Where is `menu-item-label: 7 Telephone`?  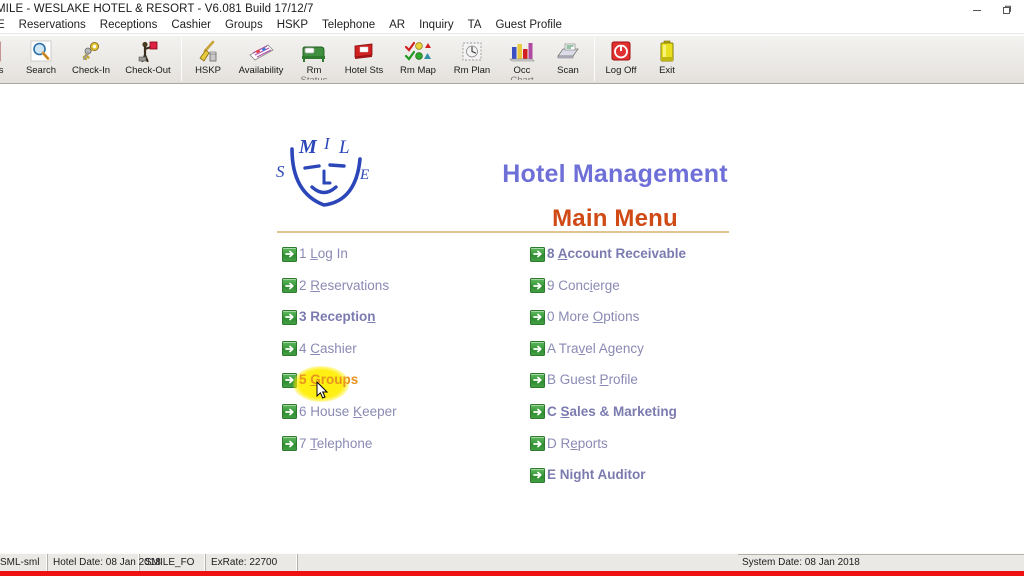 menu-item-label: 7 Telephone is located at coordinates (336, 443).